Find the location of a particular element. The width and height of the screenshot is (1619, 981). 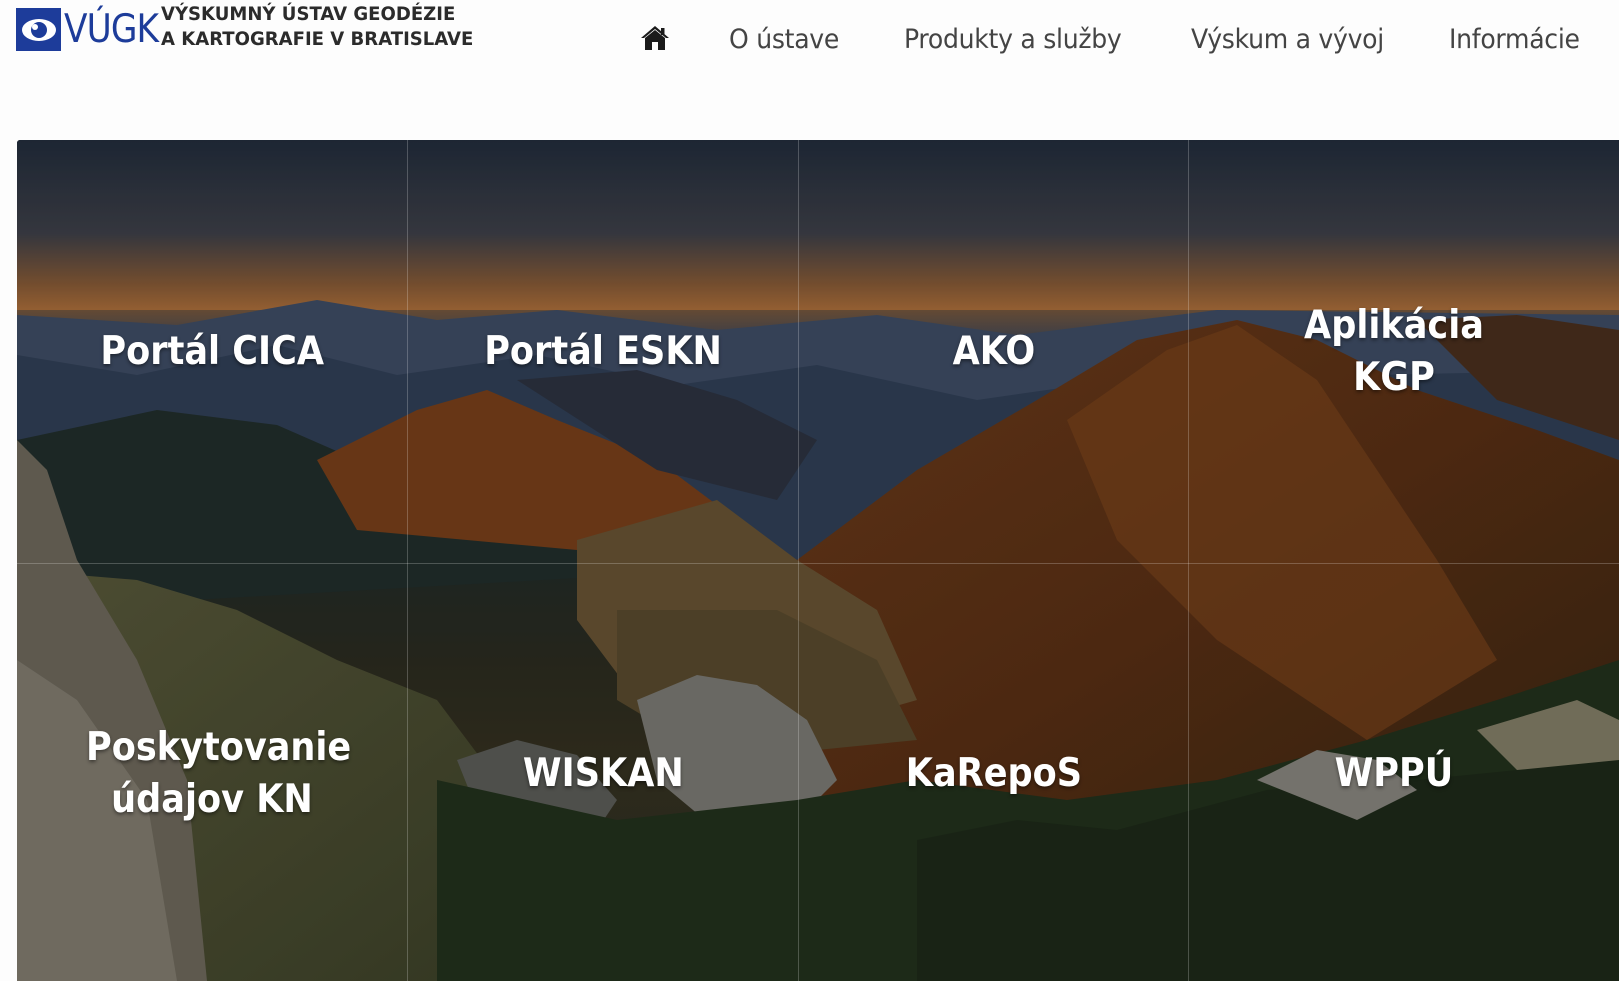

tile-label: Portál CICA is located at coordinates (212, 351).